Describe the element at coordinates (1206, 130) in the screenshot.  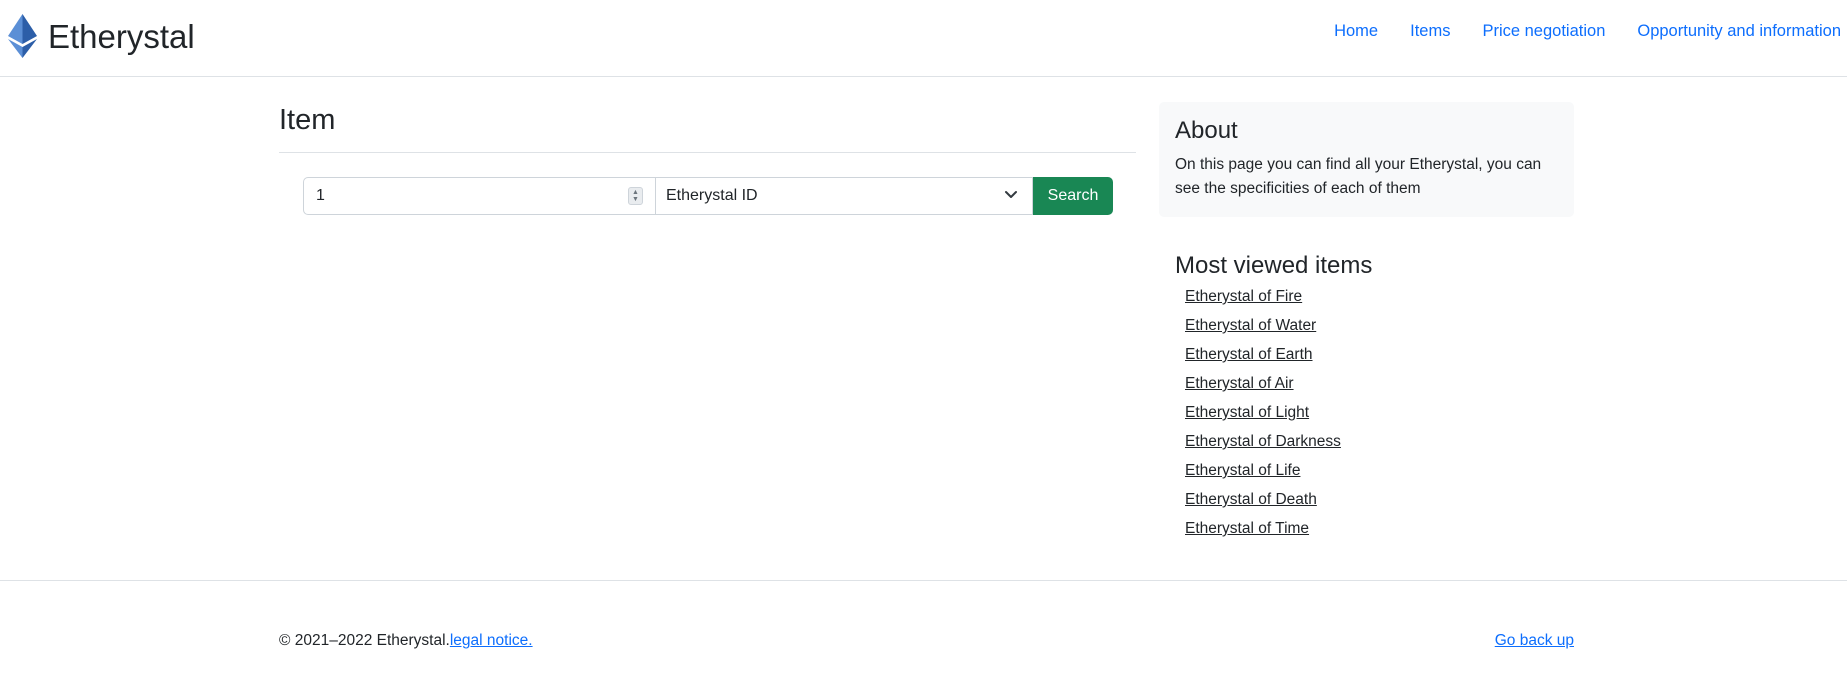
I see `about-title: About` at that location.